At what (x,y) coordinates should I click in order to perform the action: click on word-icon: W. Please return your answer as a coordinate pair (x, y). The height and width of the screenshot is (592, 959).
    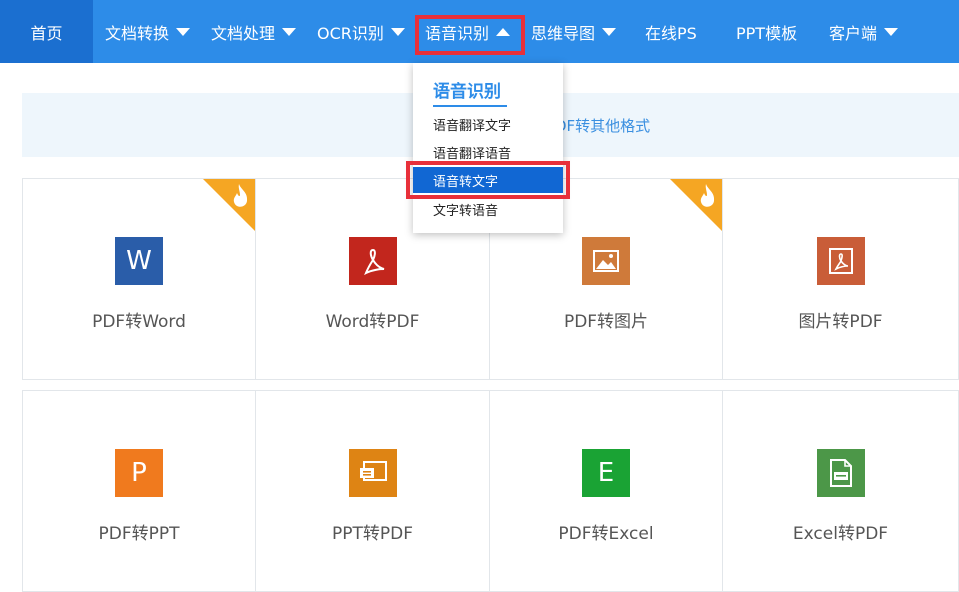
    Looking at the image, I should click on (139, 261).